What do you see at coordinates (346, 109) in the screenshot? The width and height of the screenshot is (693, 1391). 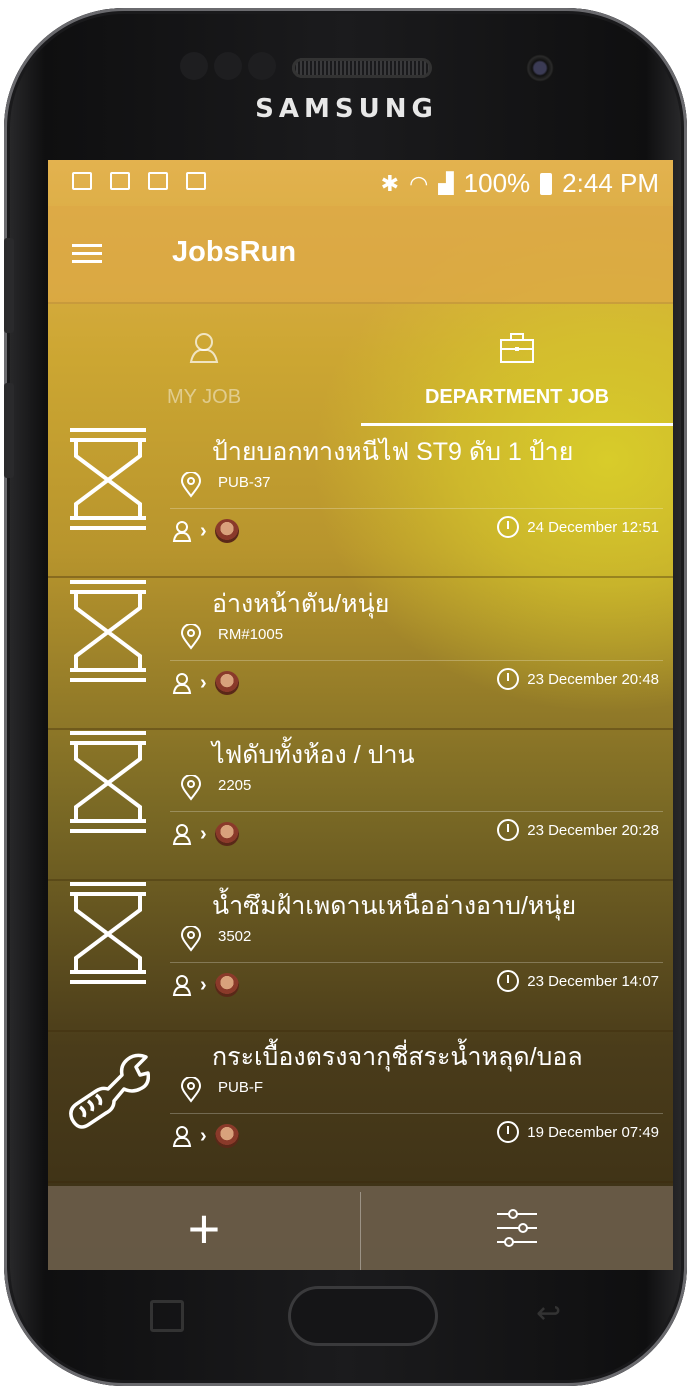 I see `brand-logo: SAMSUNG` at bounding box center [346, 109].